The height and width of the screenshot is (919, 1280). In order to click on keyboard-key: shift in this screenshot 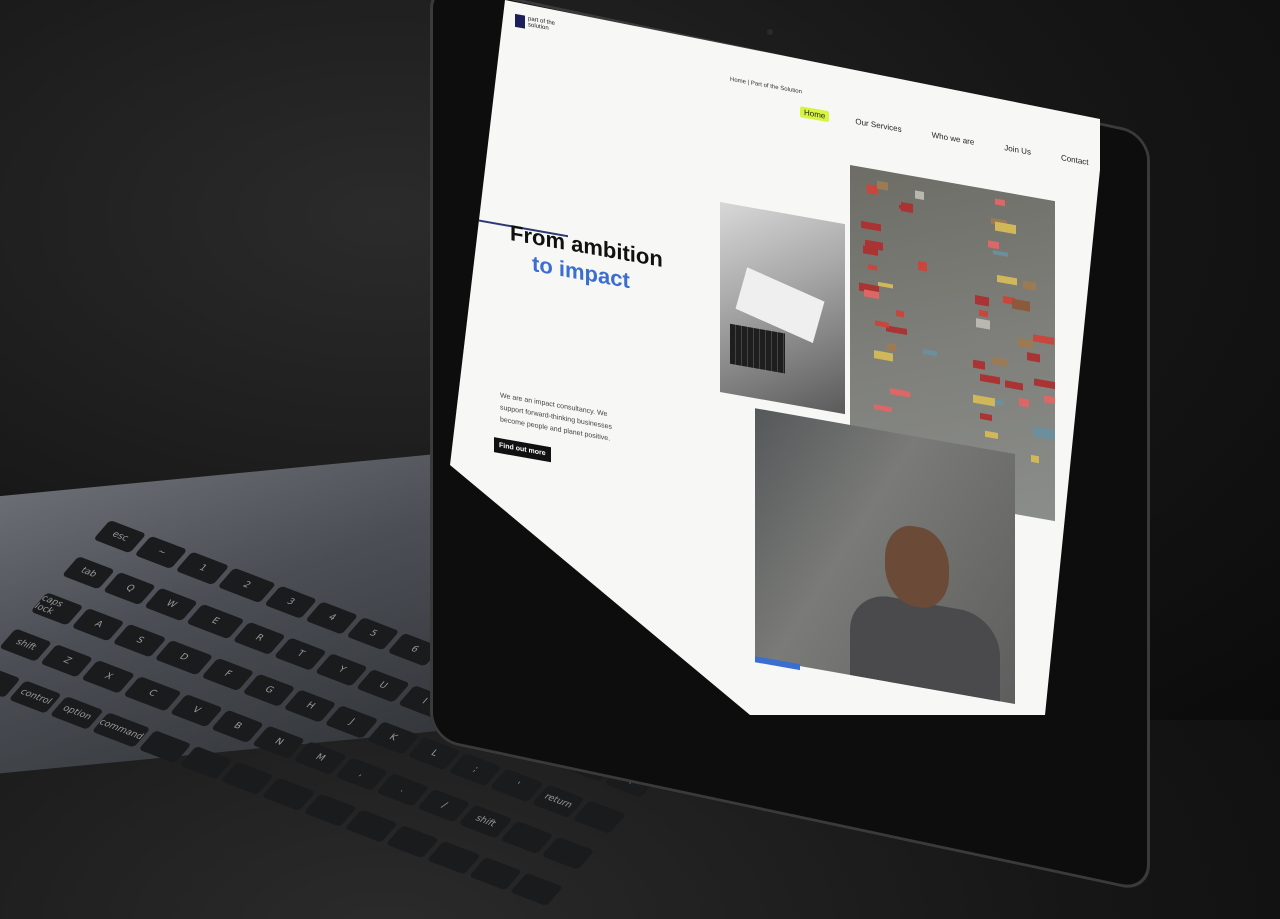, I will do `click(485, 821)`.